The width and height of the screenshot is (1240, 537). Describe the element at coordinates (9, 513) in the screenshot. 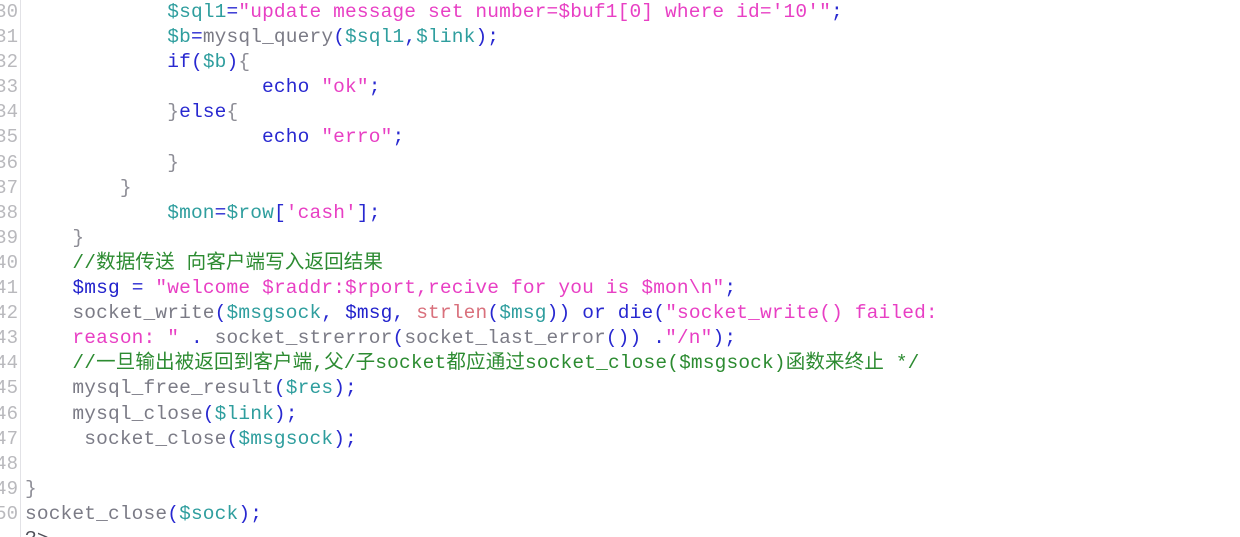

I see `line-number: 150` at that location.